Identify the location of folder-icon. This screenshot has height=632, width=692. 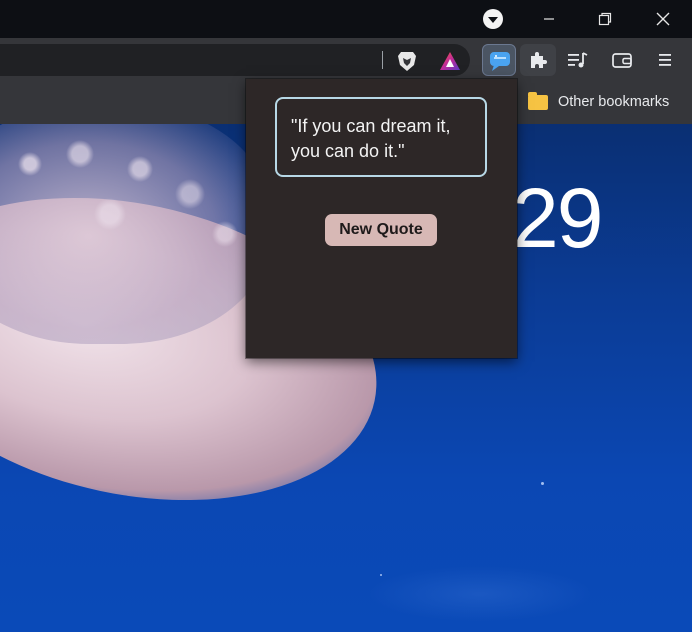
(538, 100).